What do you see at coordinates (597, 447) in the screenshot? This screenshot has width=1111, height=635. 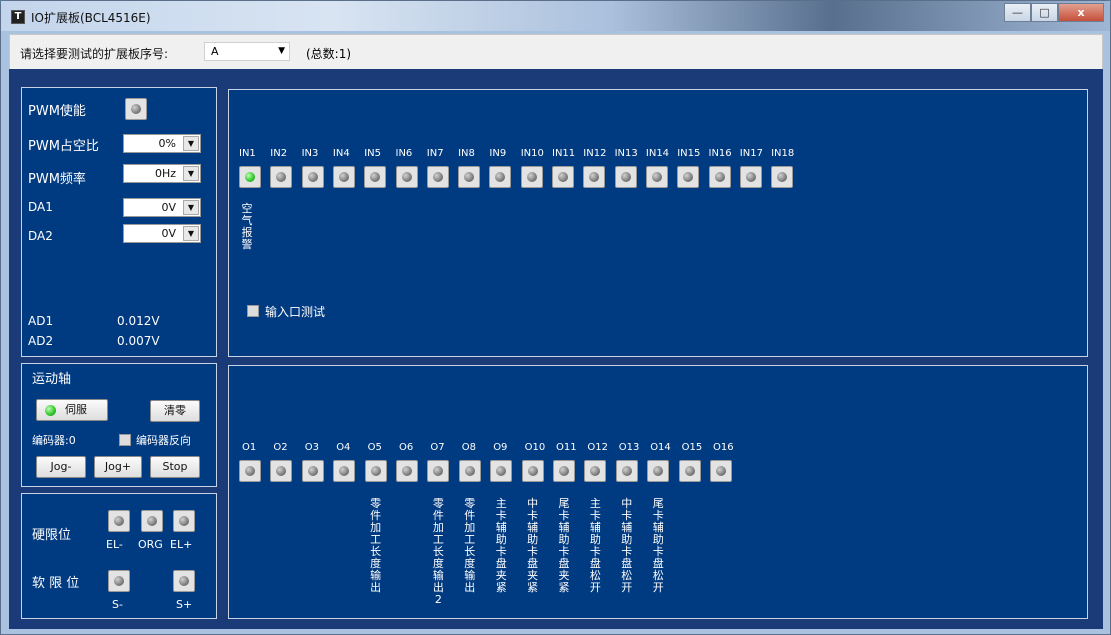 I see `output-channel-label: O12` at bounding box center [597, 447].